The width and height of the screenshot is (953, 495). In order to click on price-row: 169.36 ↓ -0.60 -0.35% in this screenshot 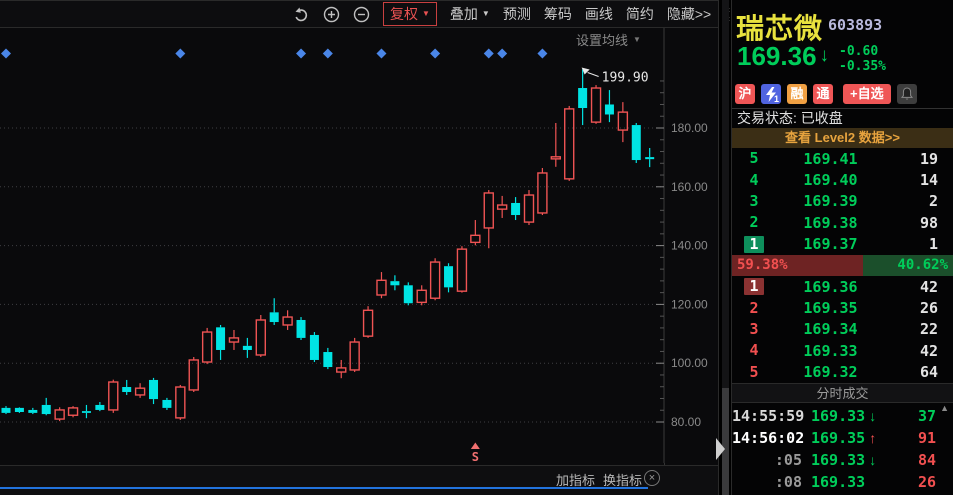, I will do `click(811, 58)`.